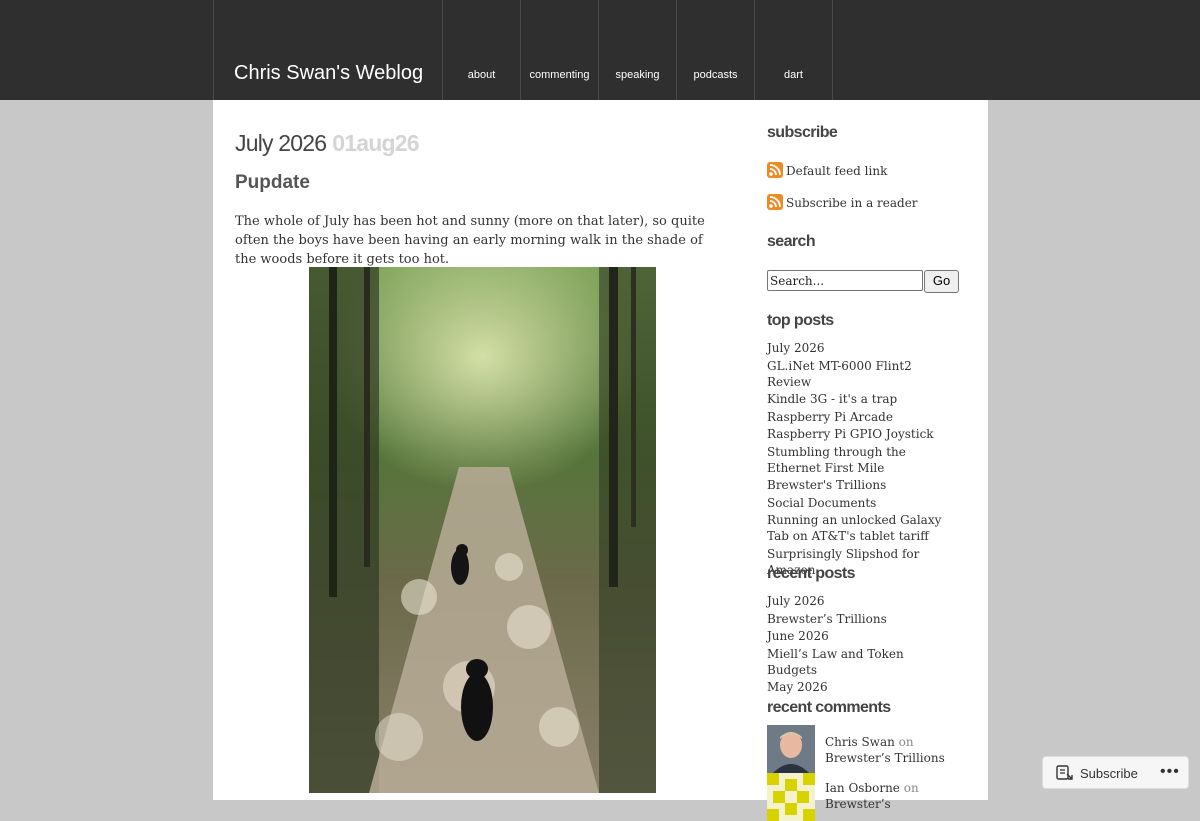 The image size is (1200, 821). What do you see at coordinates (862, 485) in the screenshot?
I see `top-post-link: Brewster's Trillions` at bounding box center [862, 485].